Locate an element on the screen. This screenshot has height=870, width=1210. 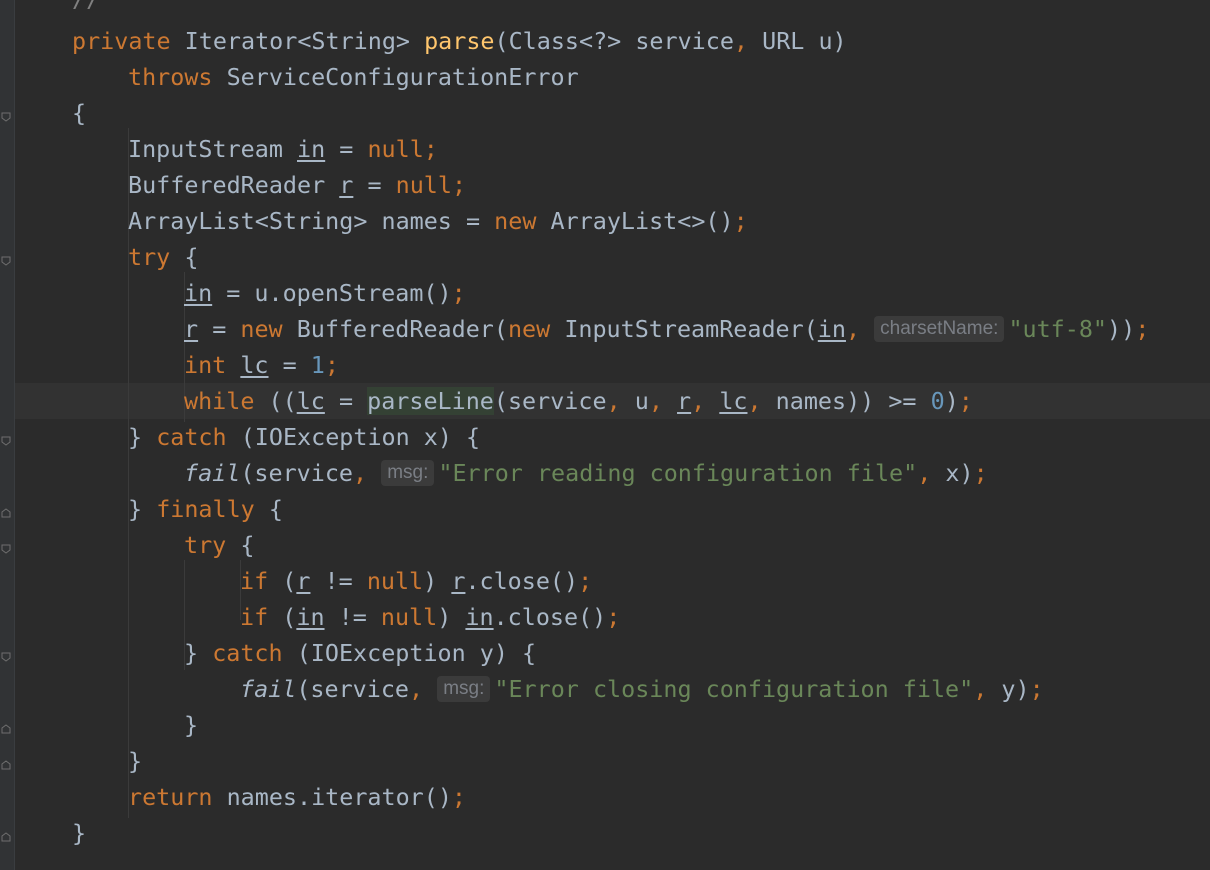
code-token: x) is located at coordinates (959, 473).